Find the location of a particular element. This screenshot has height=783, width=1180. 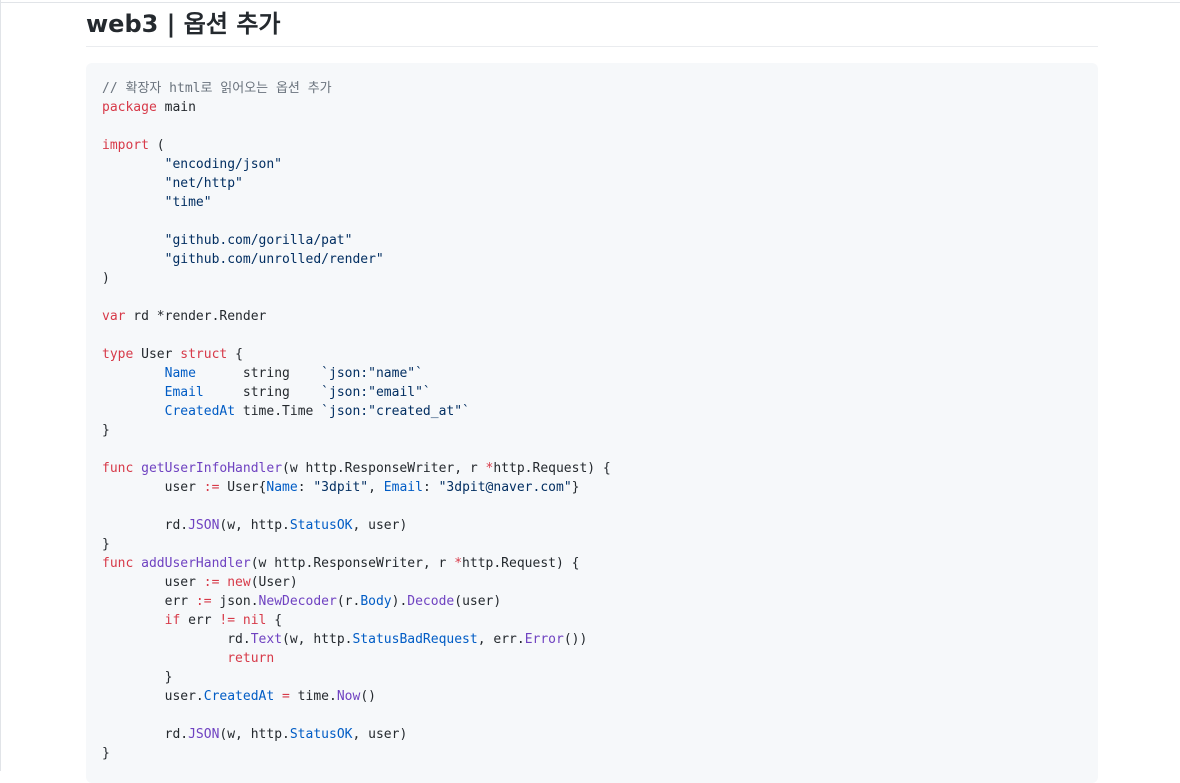

code-token-plain: ). is located at coordinates (399, 601).